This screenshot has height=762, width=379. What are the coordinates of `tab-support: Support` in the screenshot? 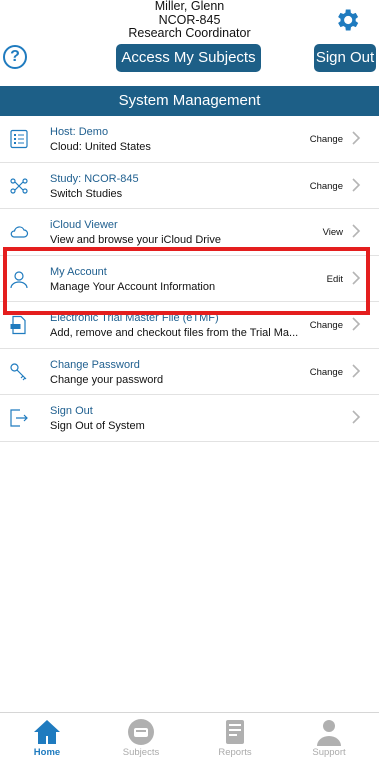 It's located at (329, 737).